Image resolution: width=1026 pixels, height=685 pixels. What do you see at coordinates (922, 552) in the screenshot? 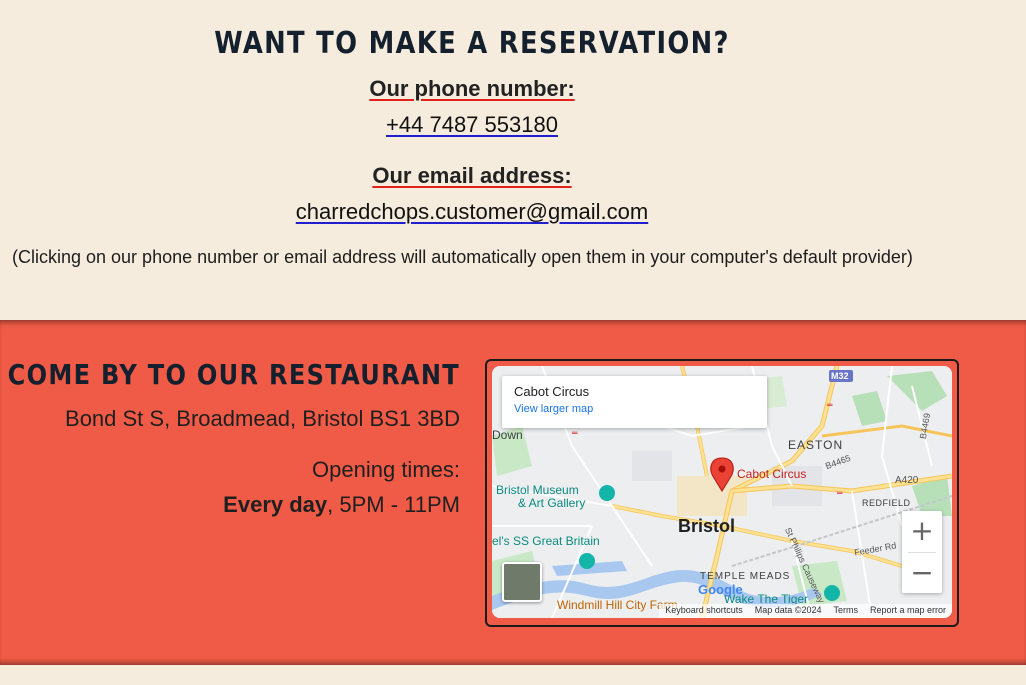
I see `zoom-controls: + −` at bounding box center [922, 552].